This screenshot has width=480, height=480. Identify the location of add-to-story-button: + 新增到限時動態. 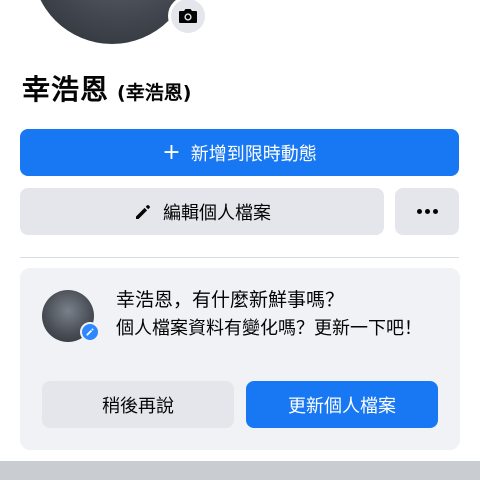
(239, 152).